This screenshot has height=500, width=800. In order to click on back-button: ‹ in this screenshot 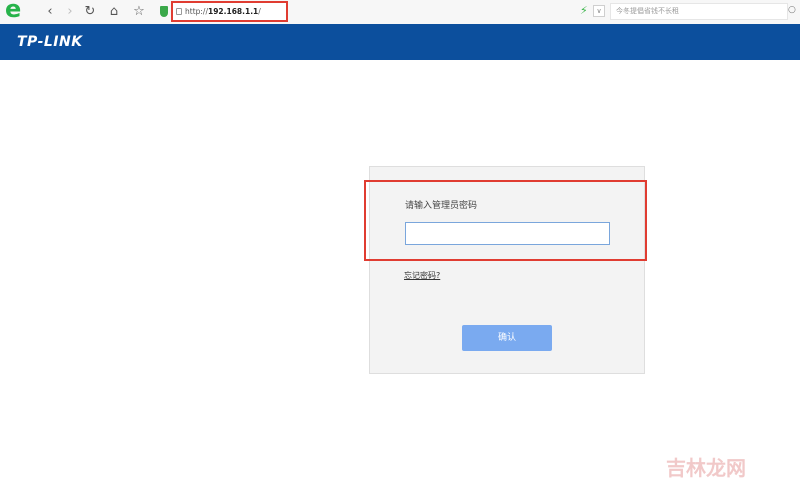, I will do `click(50, 12)`.